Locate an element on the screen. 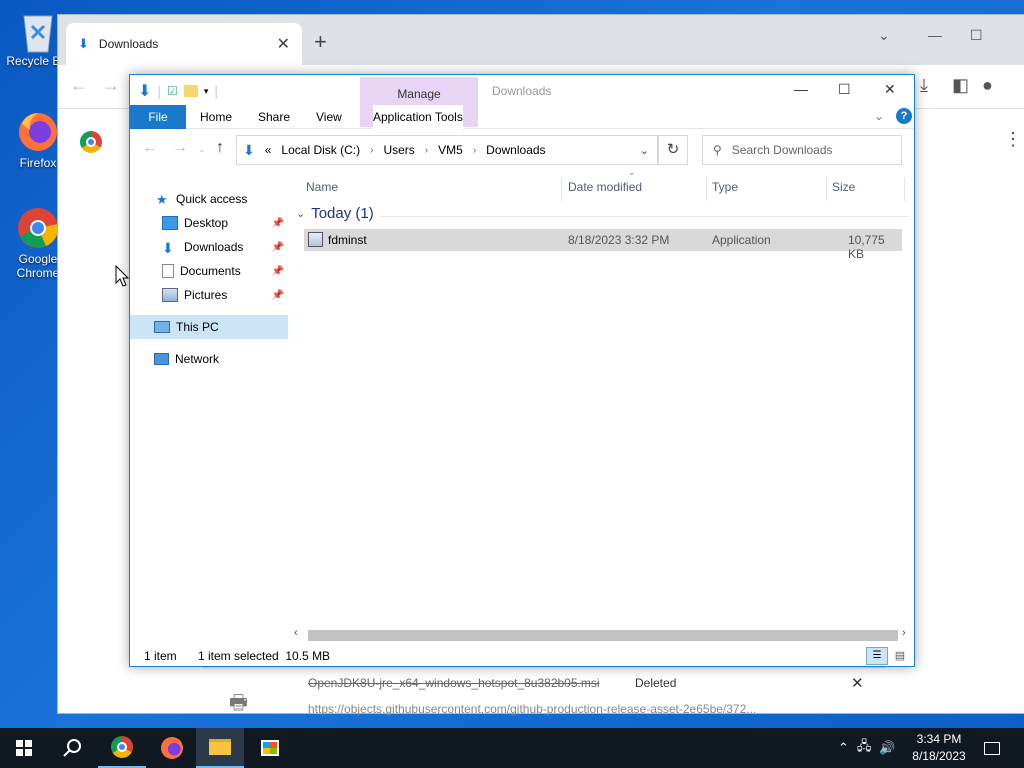  column-header-type: Type is located at coordinates (725, 187).